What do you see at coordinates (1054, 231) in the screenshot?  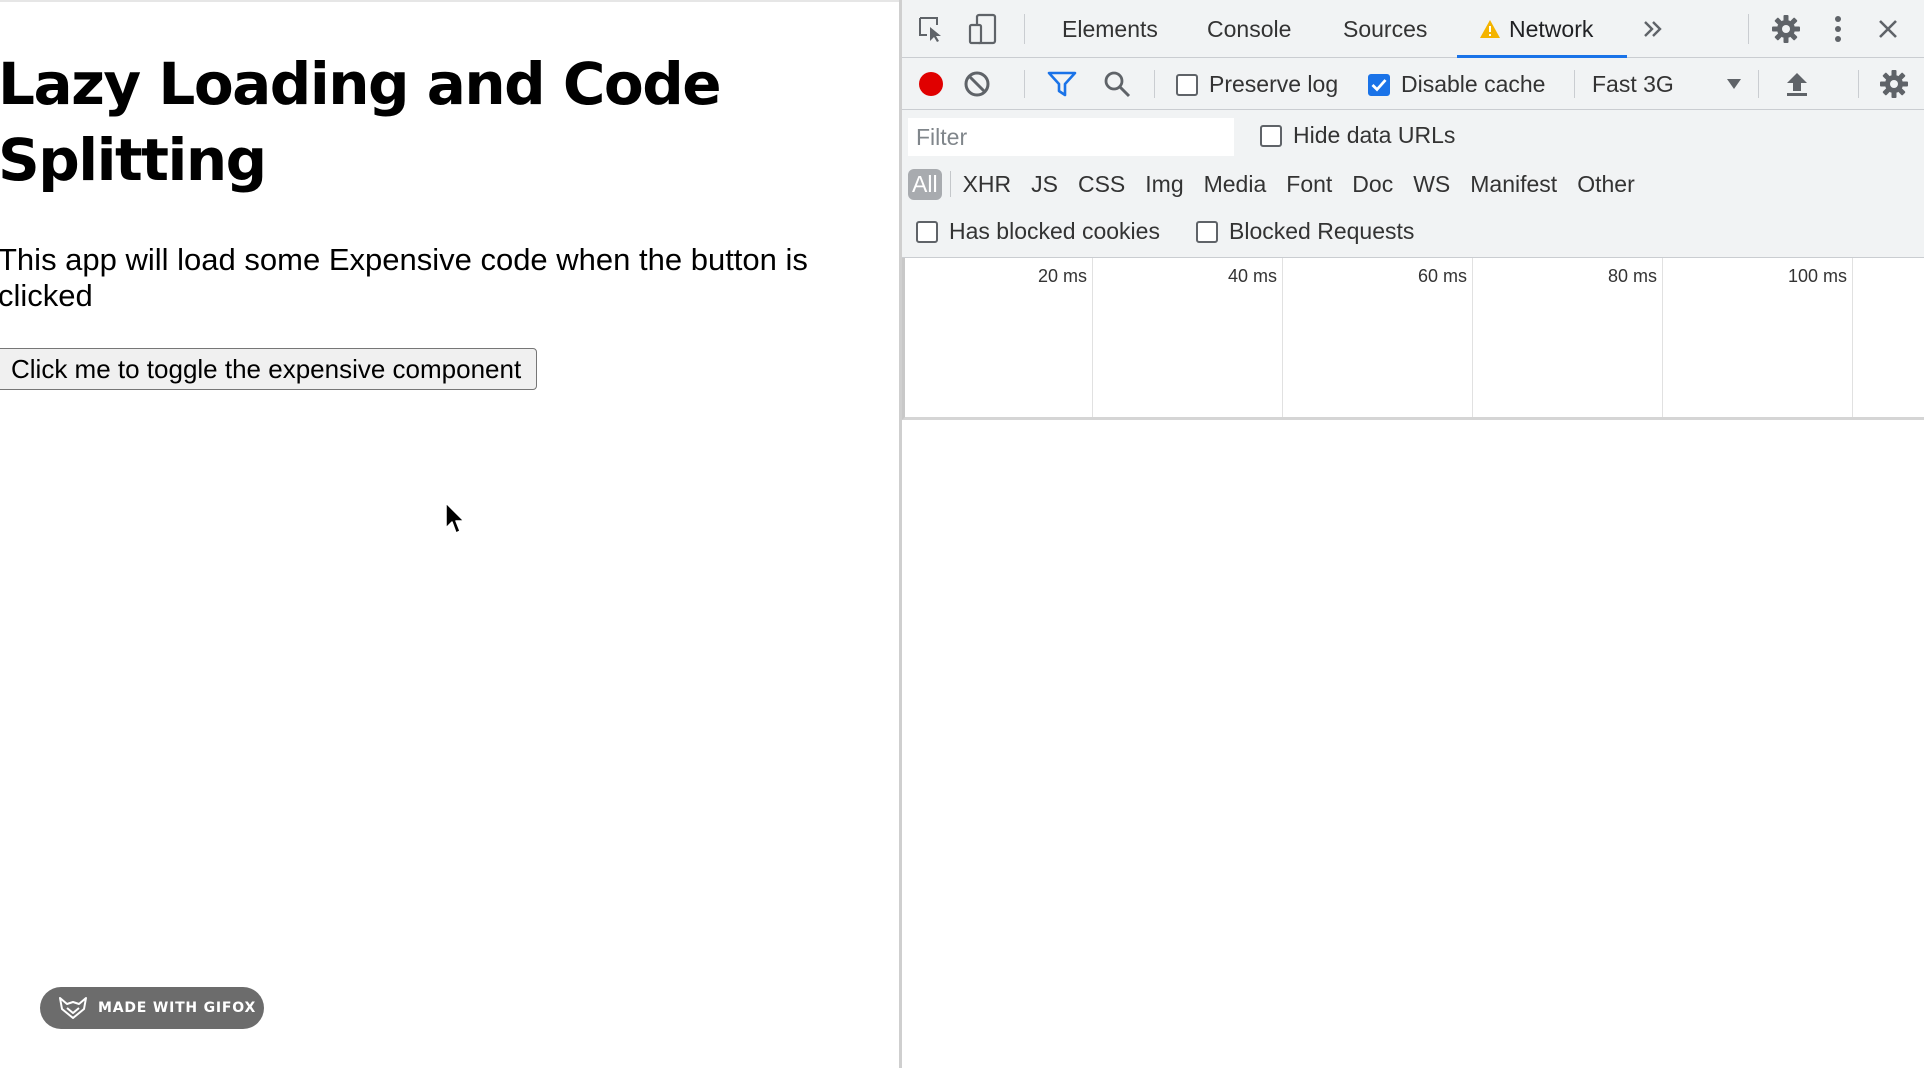 I see `checkbox-label: Has blocked cookies` at bounding box center [1054, 231].